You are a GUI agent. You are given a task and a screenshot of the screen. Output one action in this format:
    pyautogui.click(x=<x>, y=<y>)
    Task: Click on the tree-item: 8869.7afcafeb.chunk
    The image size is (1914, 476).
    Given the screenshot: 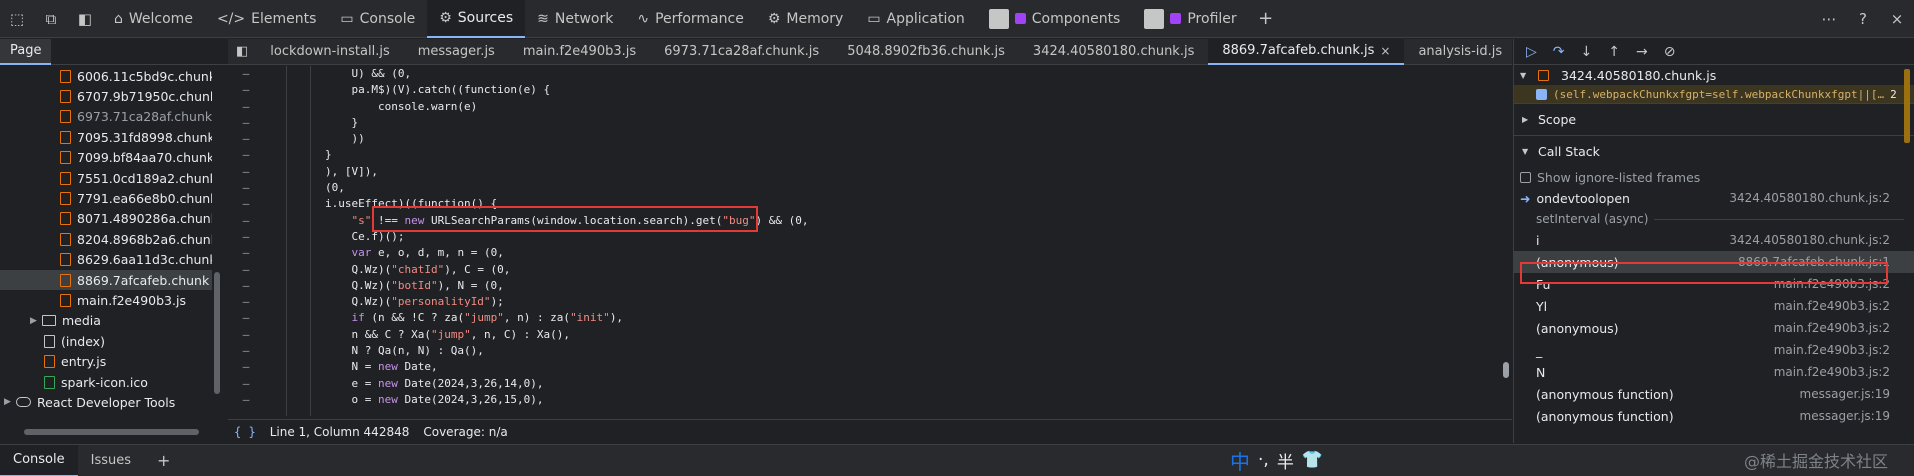 What is the action you would take?
    pyautogui.click(x=106, y=280)
    